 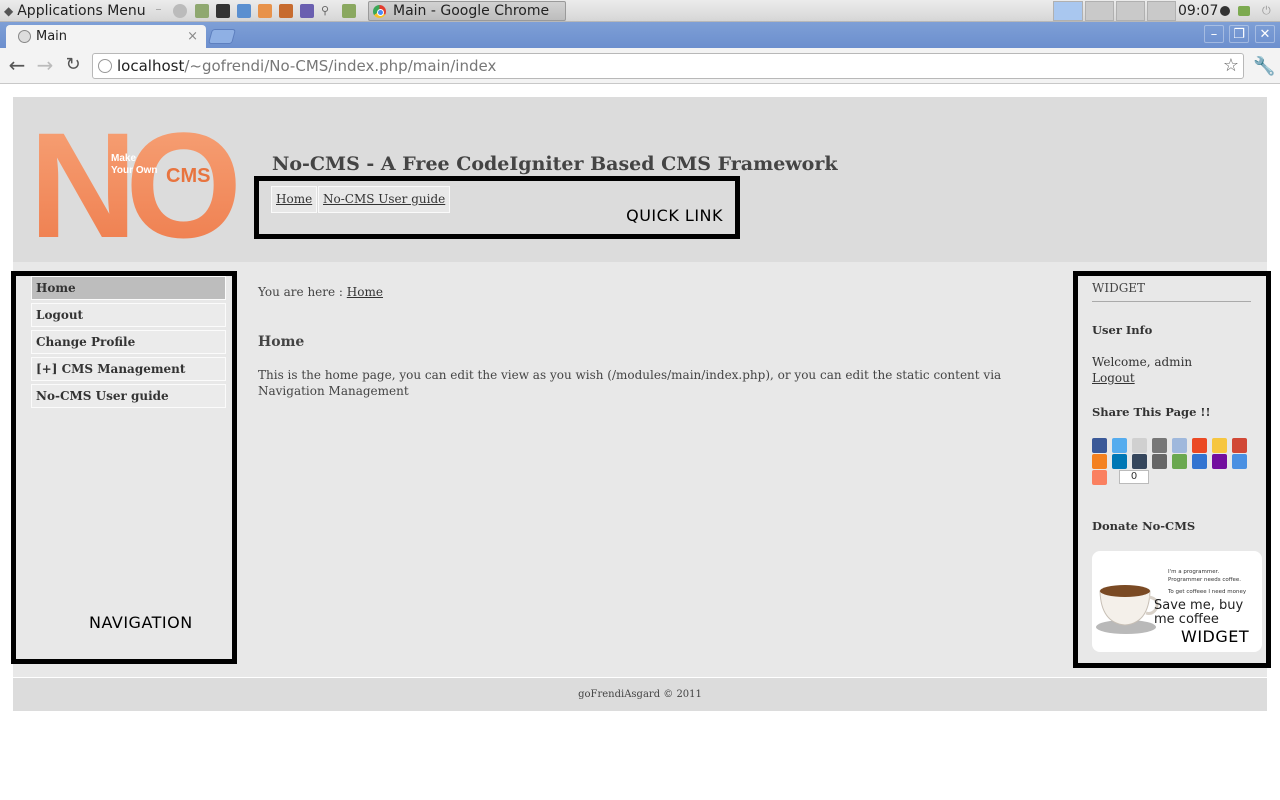 What do you see at coordinates (1264, 66) in the screenshot?
I see `wrench-menu-icon: 🔧` at bounding box center [1264, 66].